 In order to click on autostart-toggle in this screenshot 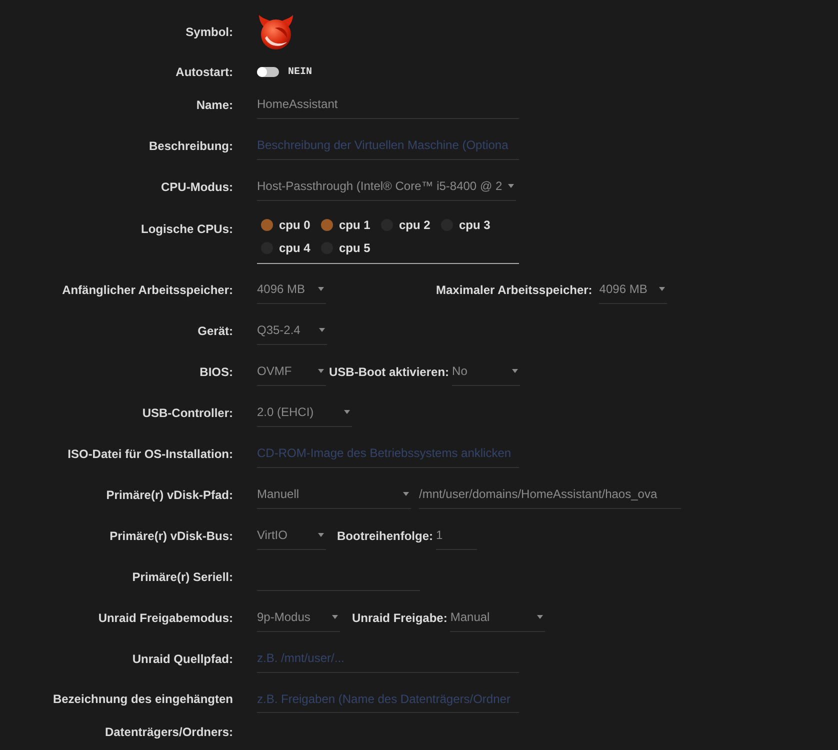, I will do `click(268, 72)`.